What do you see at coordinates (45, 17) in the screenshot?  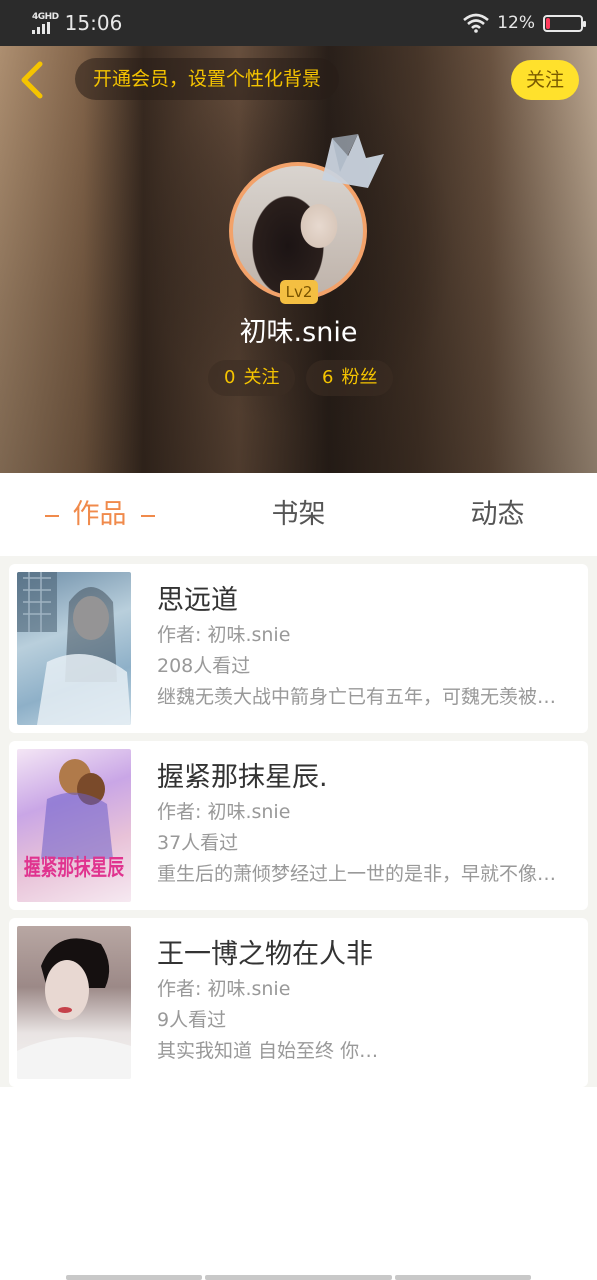 I see `network-type: 4GHD` at bounding box center [45, 17].